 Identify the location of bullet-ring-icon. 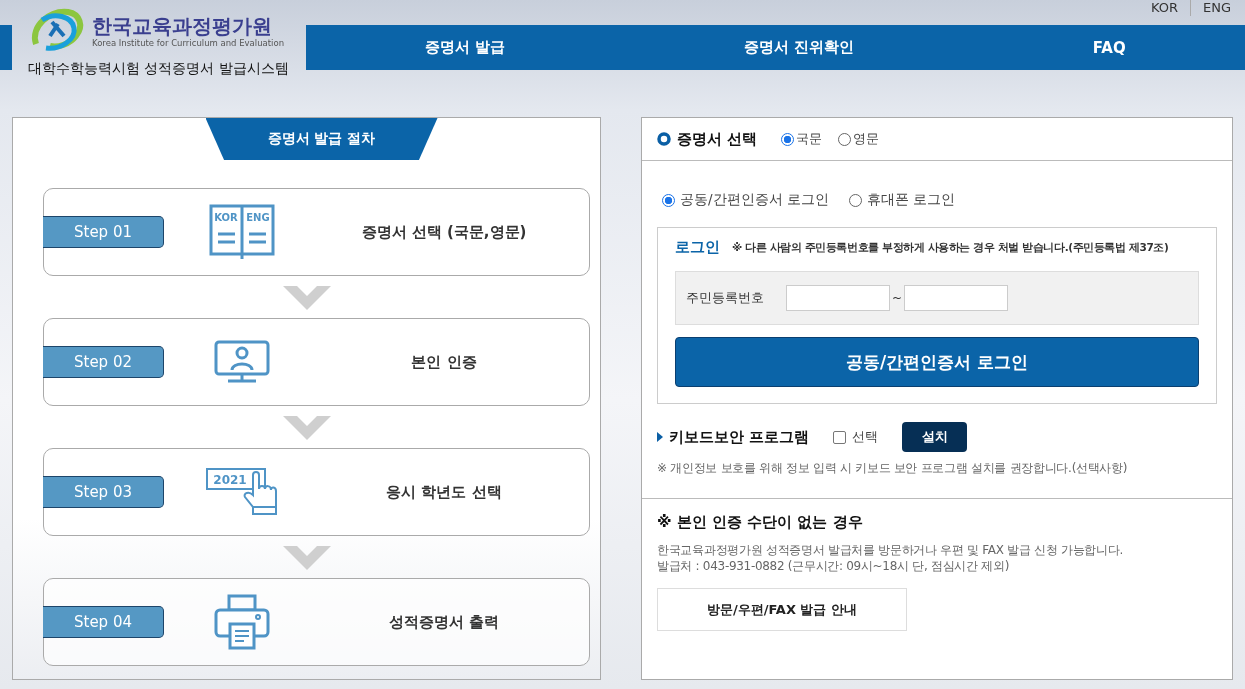
(664, 139).